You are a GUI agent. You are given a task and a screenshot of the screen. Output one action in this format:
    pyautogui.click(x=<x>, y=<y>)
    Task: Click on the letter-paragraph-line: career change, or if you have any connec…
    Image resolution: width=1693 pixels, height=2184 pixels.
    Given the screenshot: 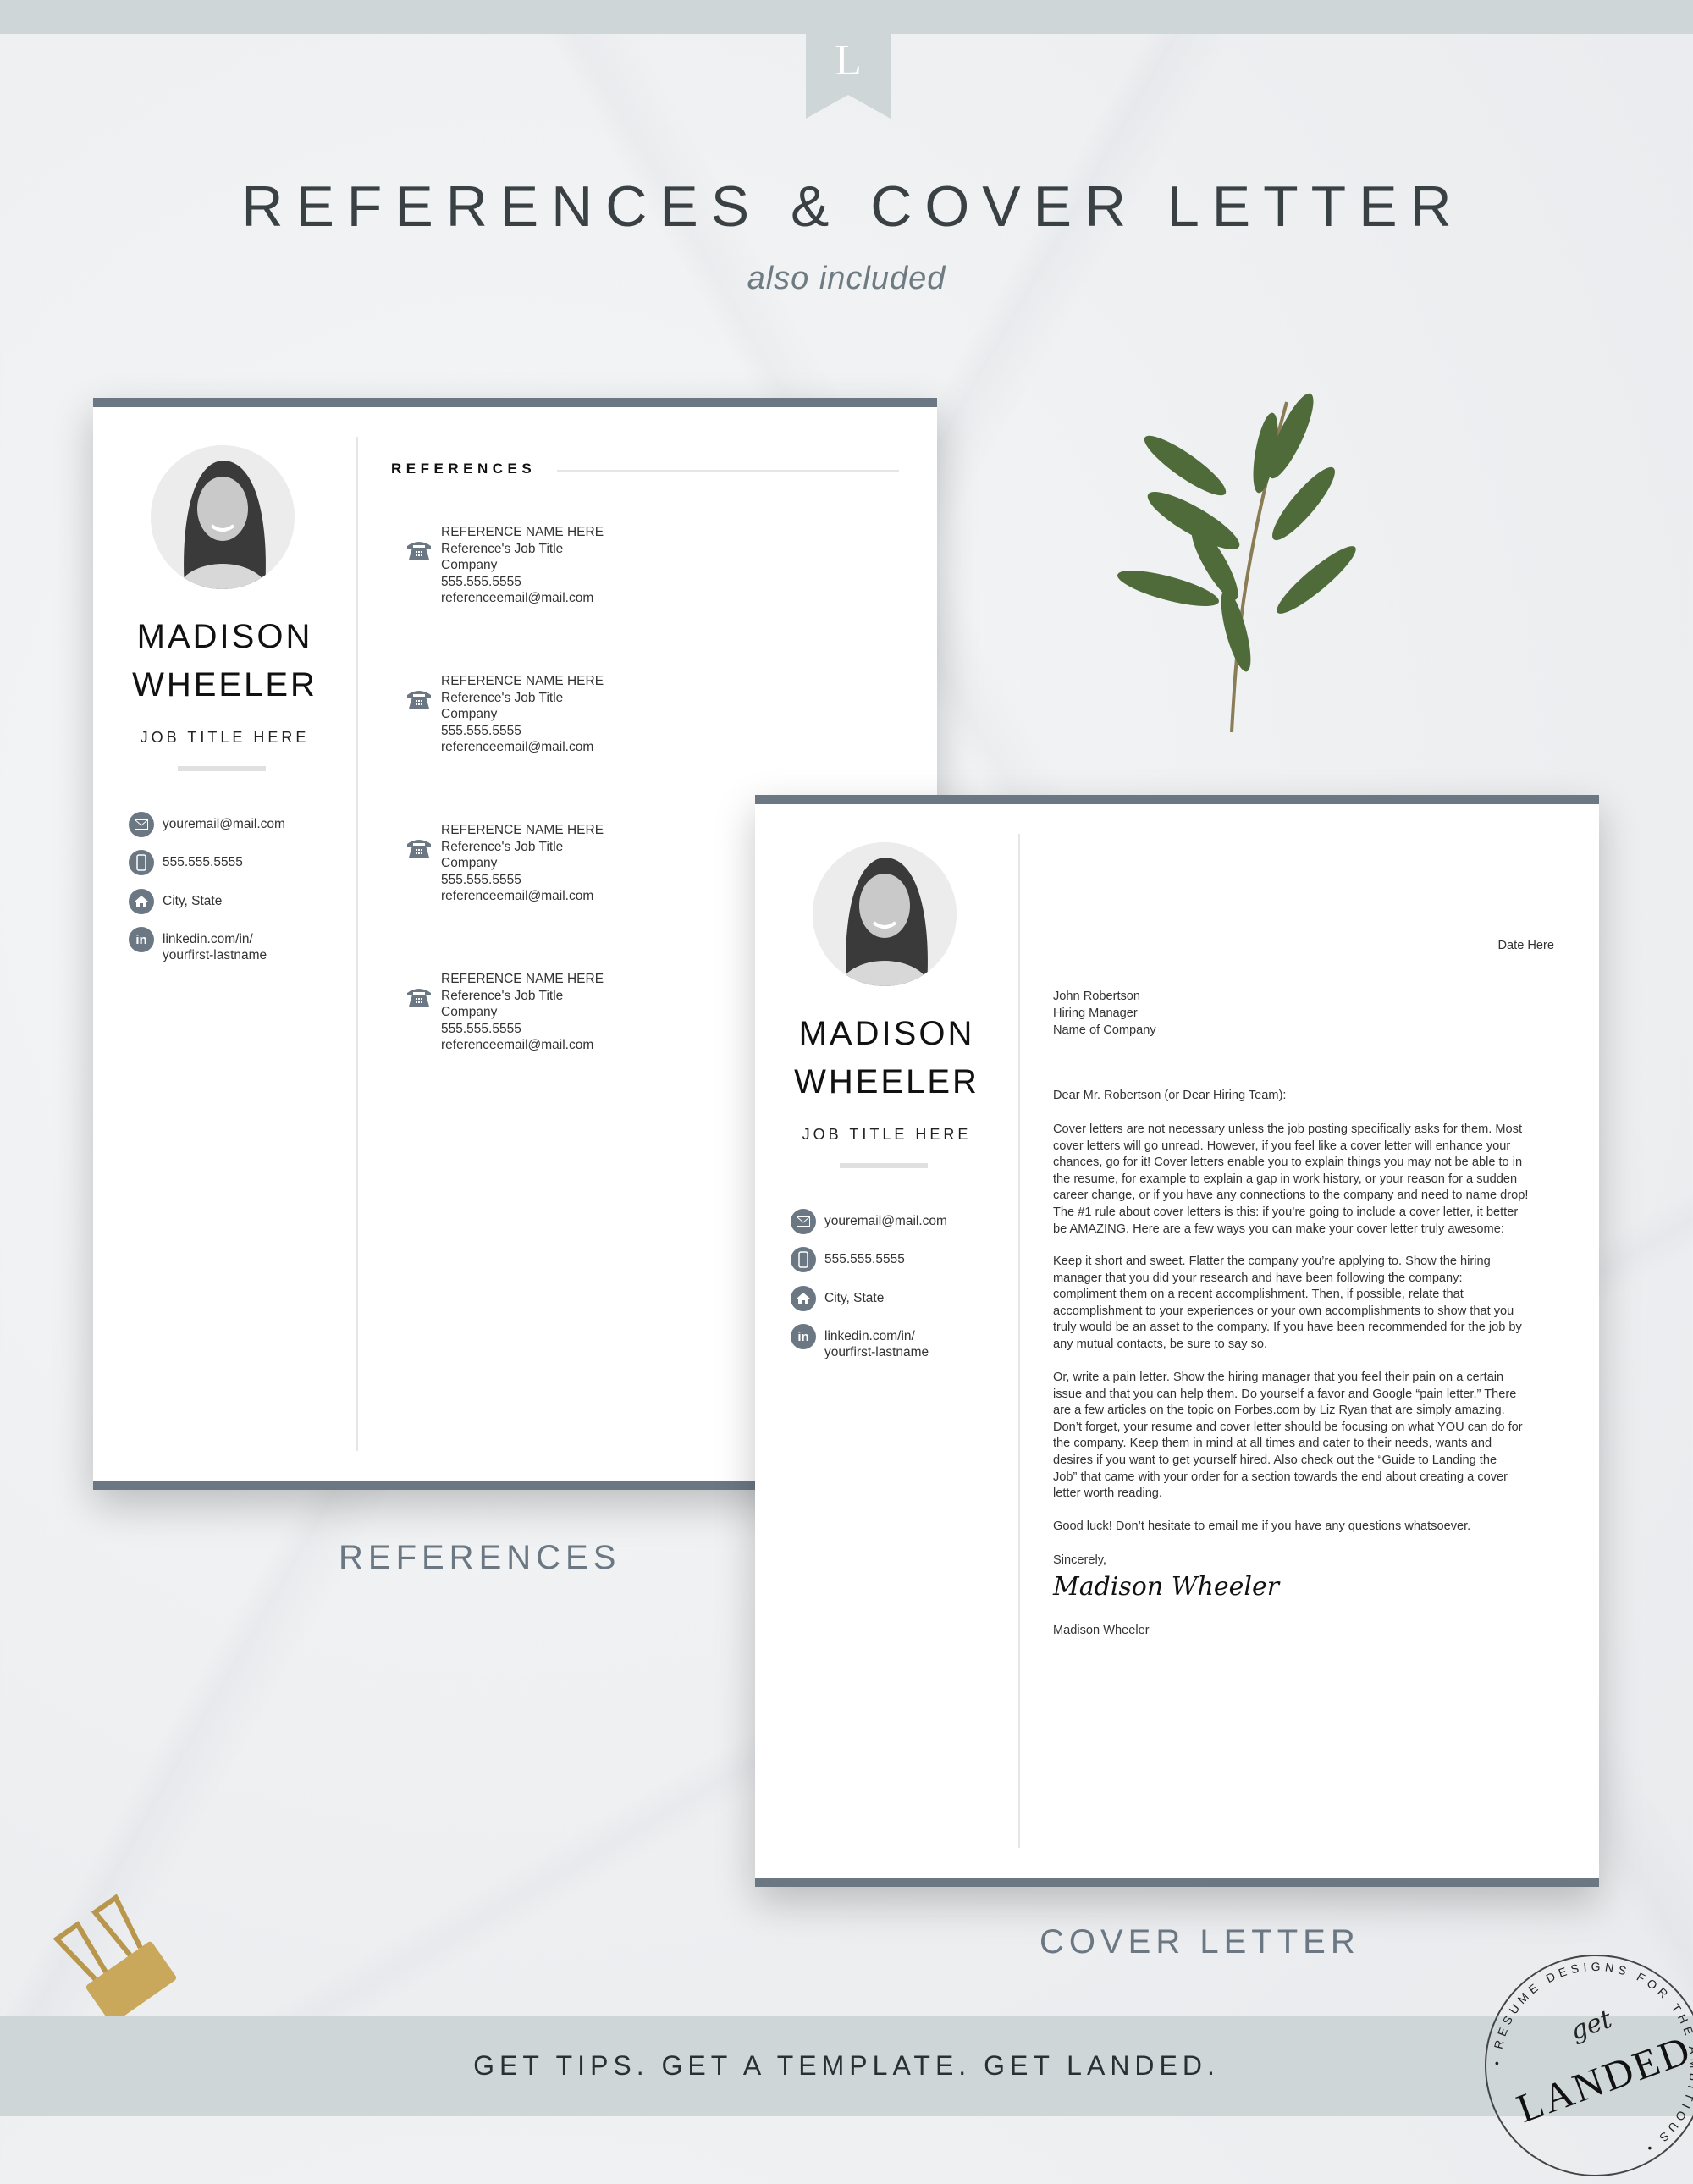 What is the action you would take?
    pyautogui.click(x=1291, y=1196)
    